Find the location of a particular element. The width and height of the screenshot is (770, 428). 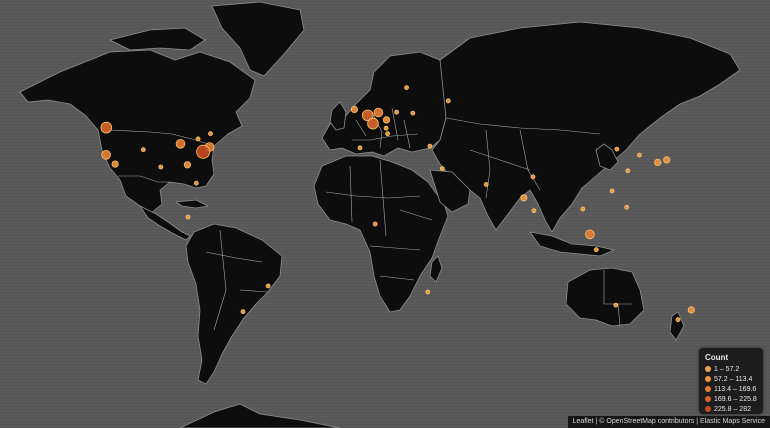

legend-row: 113.4 – 169.6 is located at coordinates (731, 389).